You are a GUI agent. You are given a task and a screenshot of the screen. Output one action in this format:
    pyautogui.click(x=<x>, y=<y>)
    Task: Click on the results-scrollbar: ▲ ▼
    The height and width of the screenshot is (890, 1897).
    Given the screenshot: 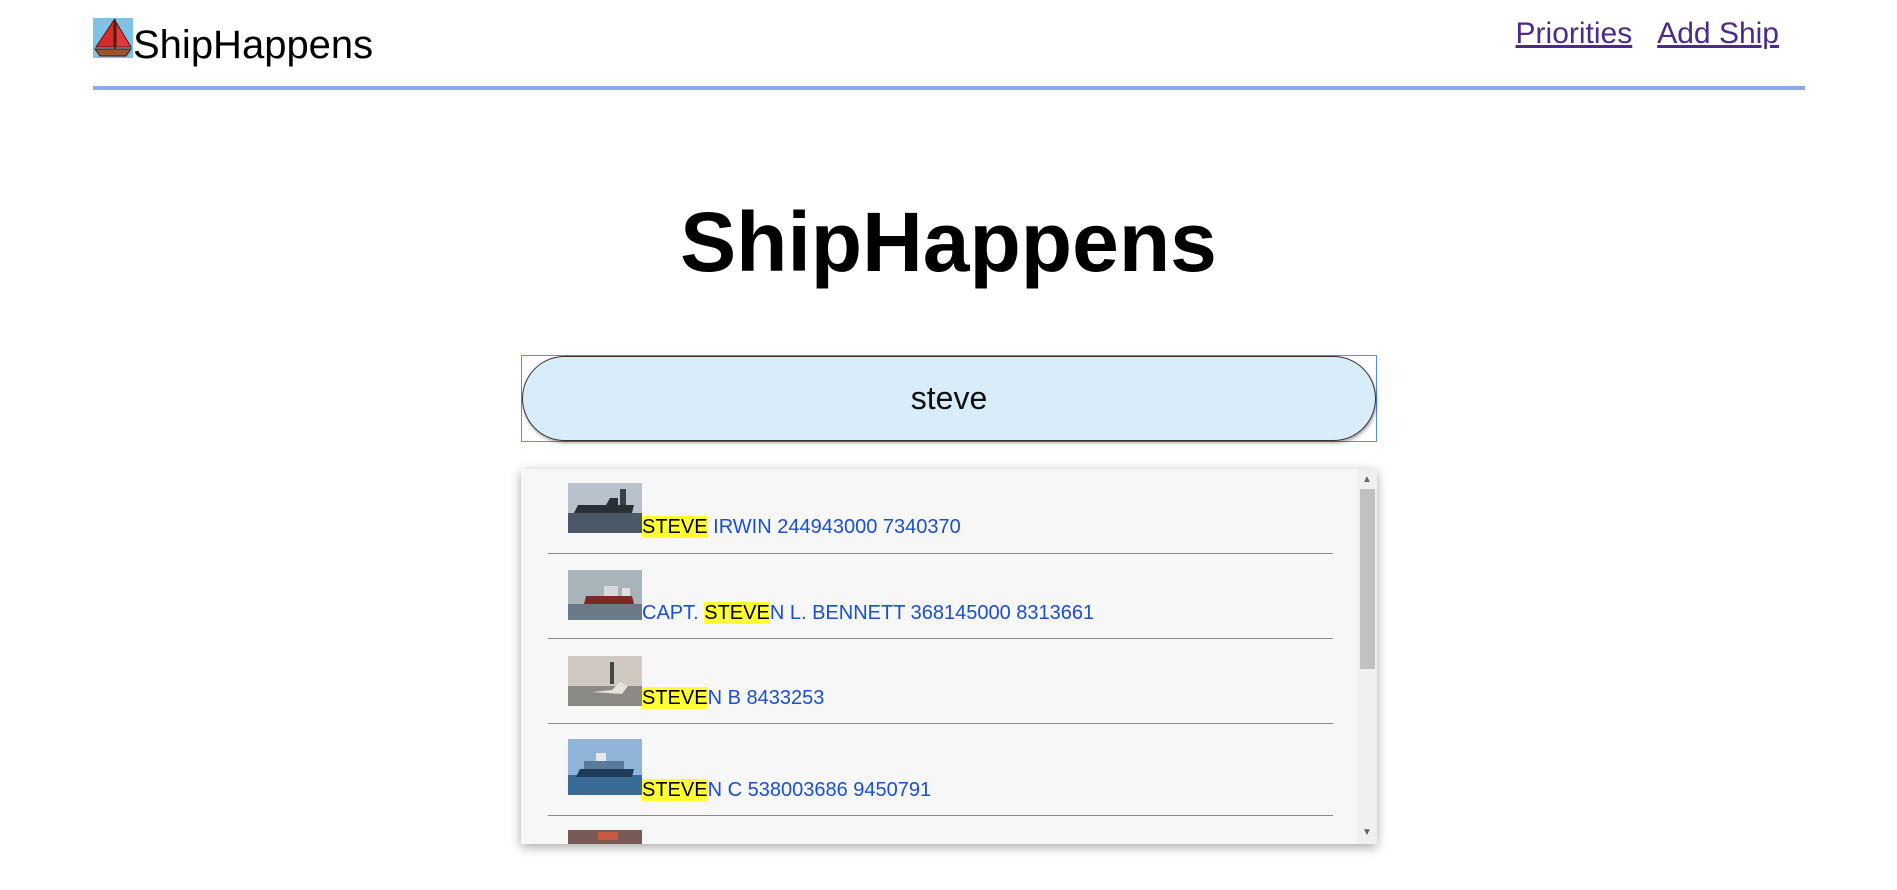 What is the action you would take?
    pyautogui.click(x=1367, y=656)
    